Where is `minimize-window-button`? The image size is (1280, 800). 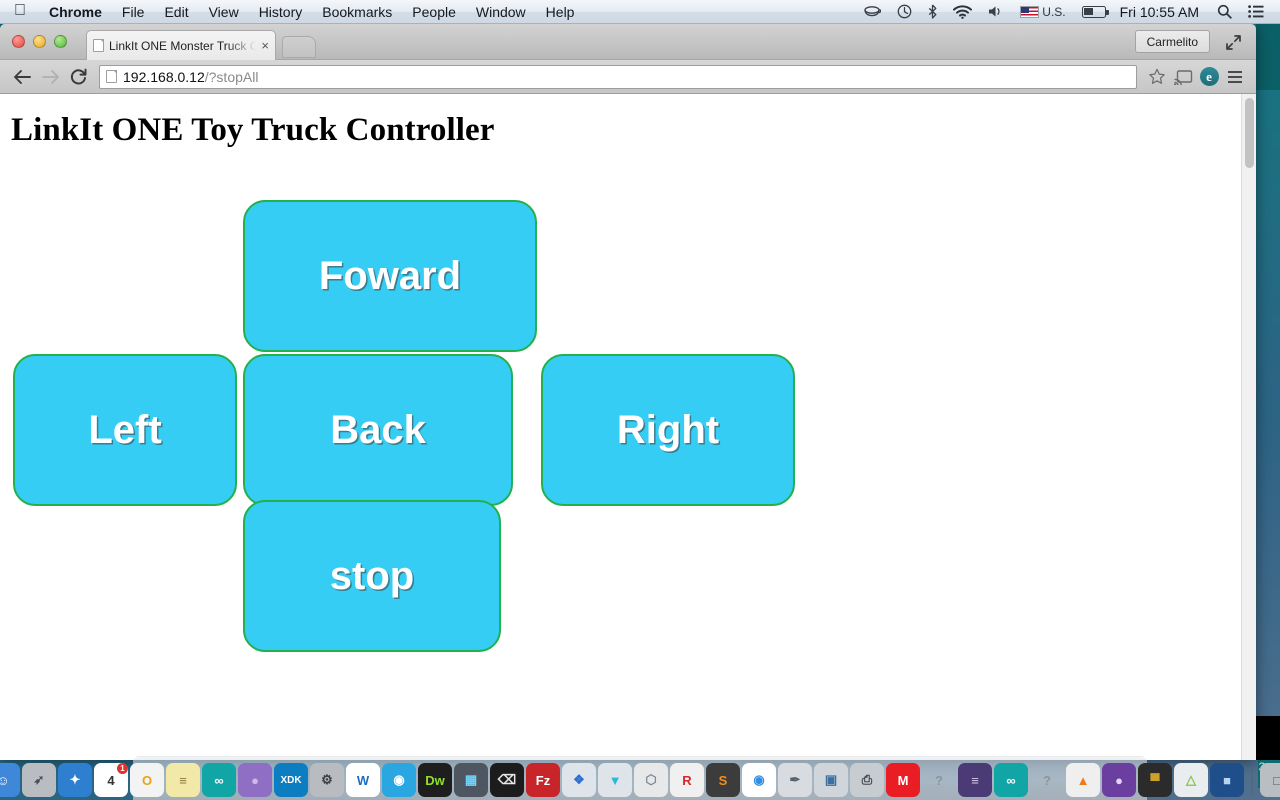 minimize-window-button is located at coordinates (39, 41).